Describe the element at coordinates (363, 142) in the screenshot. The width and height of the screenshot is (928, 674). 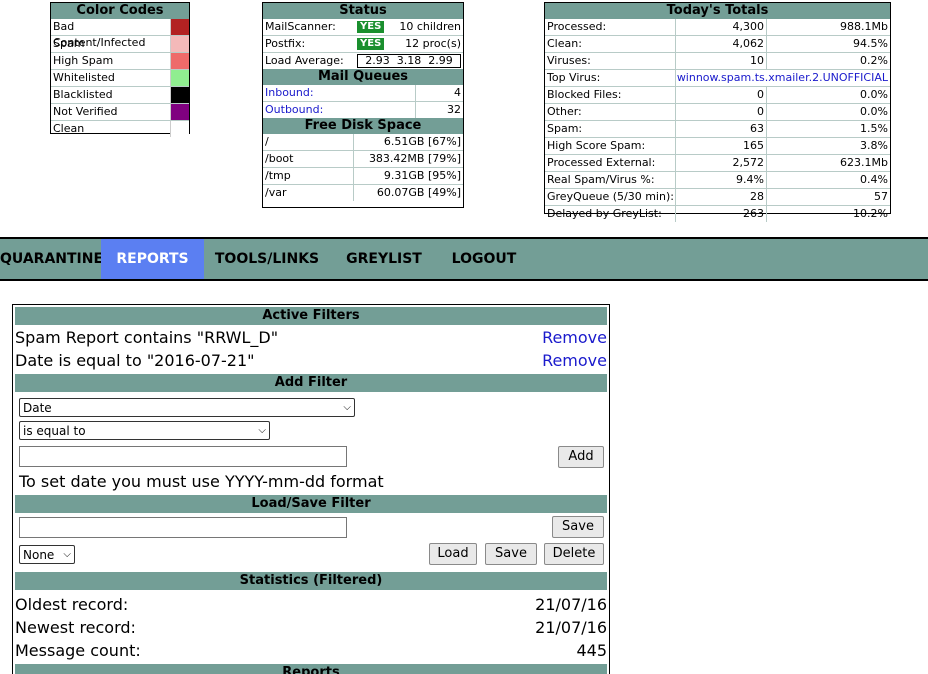
I see `disk-row: / 6.51GB [67%]` at that location.